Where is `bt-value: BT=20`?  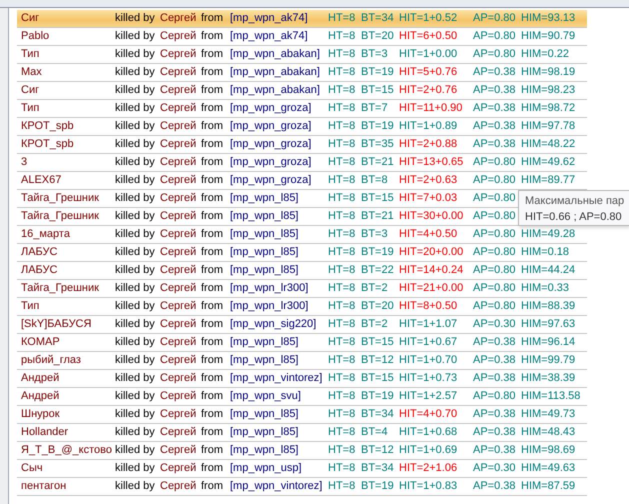
bt-value: BT=20 is located at coordinates (377, 306).